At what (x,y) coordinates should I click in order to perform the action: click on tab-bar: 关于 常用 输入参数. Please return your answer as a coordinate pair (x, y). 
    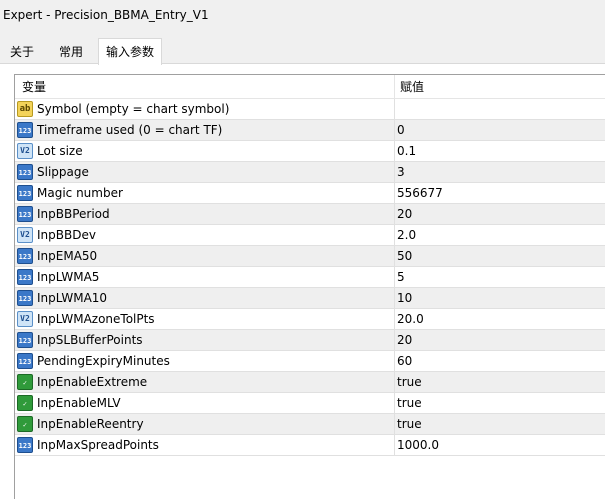
    Looking at the image, I should click on (302, 51).